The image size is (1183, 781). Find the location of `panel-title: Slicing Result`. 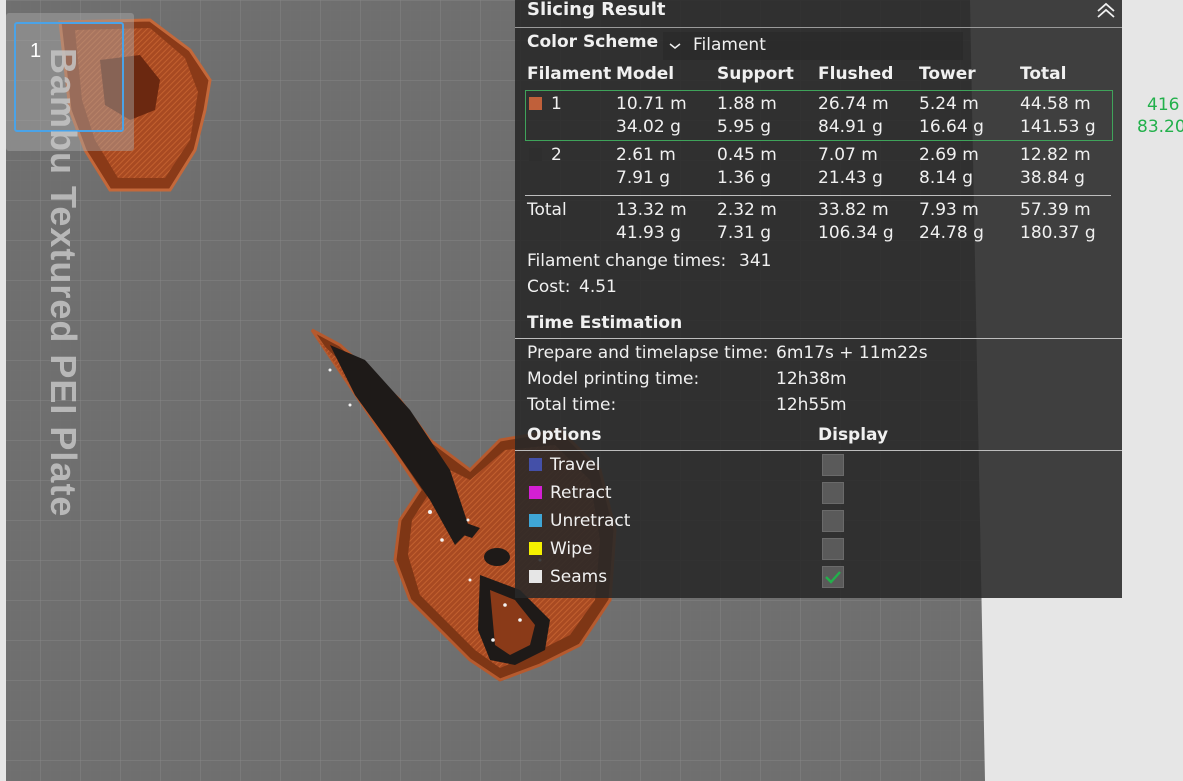

panel-title: Slicing Result is located at coordinates (596, 10).